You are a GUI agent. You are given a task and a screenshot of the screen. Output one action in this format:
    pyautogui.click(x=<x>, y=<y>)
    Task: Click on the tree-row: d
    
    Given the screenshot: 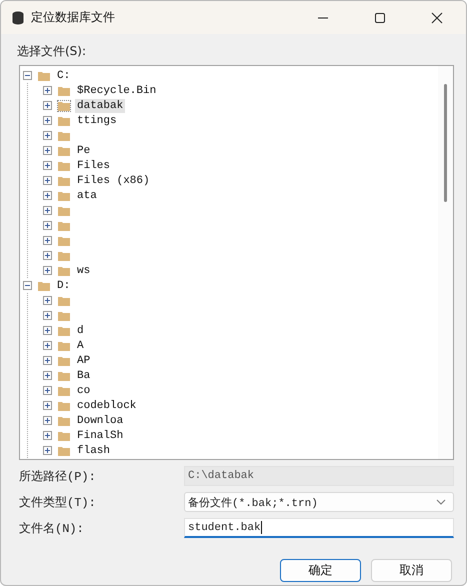 What is the action you would take?
    pyautogui.click(x=240, y=330)
    